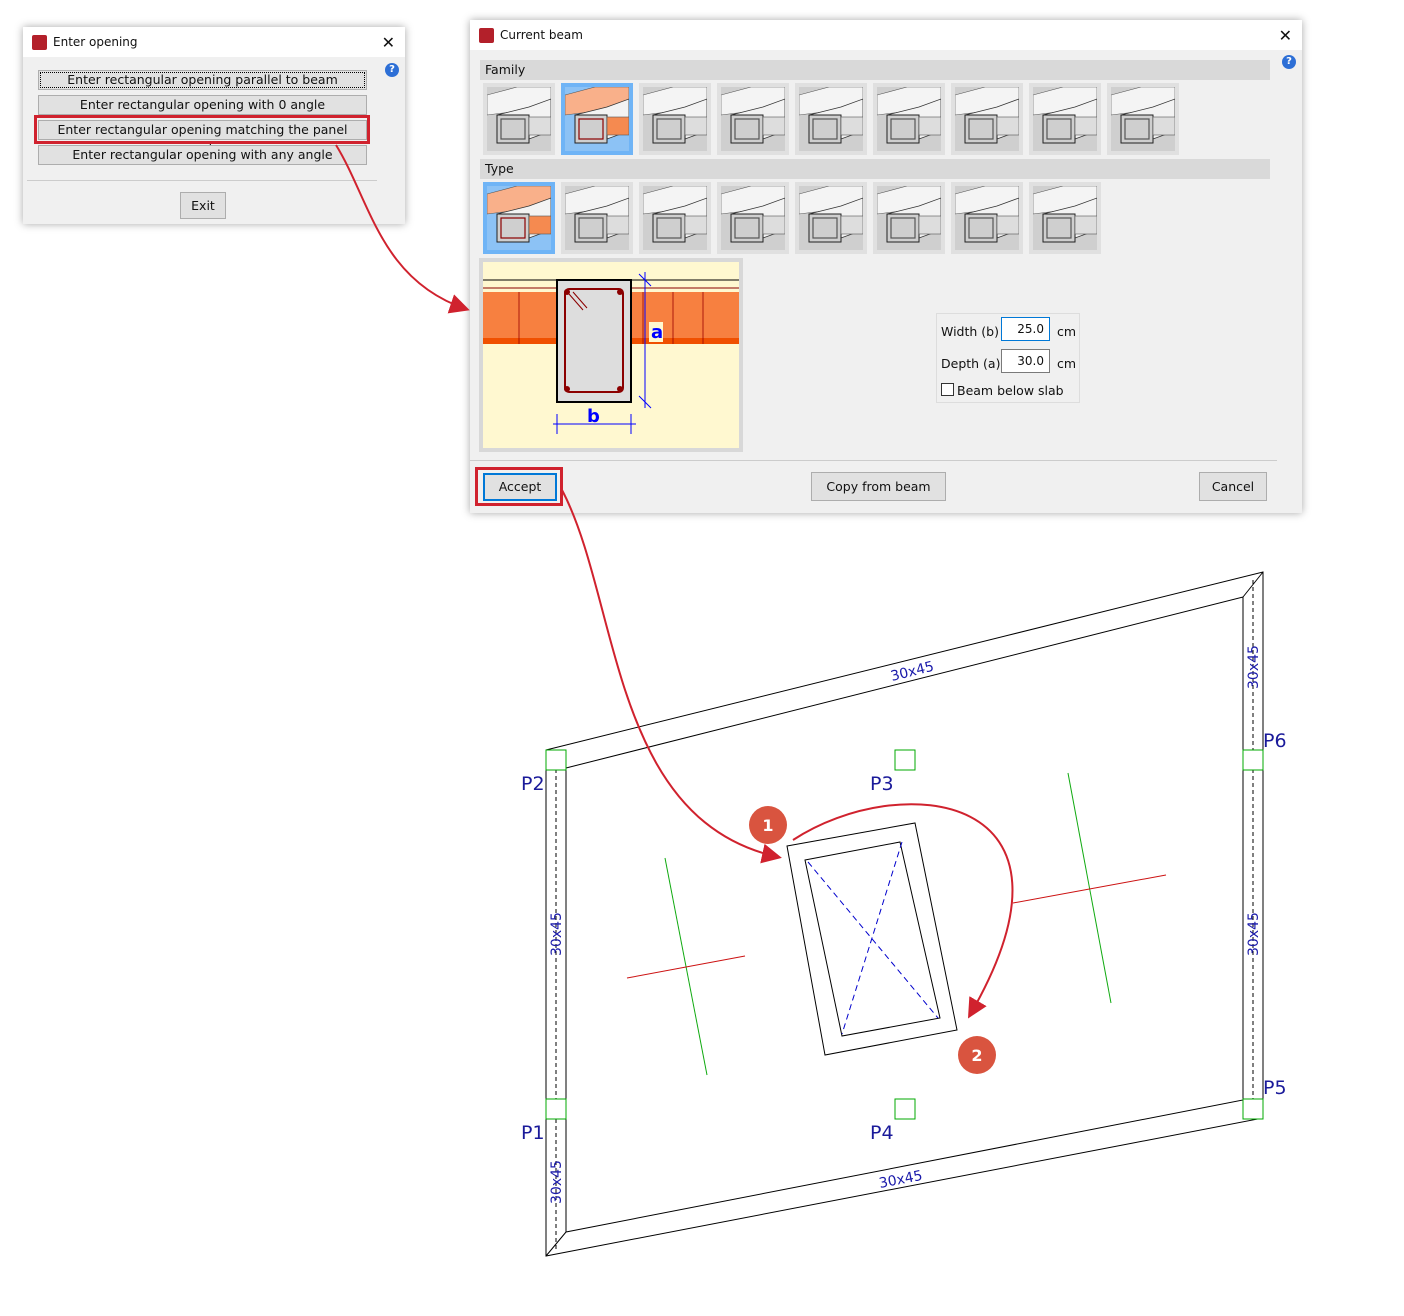 The width and height of the screenshot is (1404, 1316). Describe the element at coordinates (971, 363) in the screenshot. I see `depth-label: Depth (a)` at that location.